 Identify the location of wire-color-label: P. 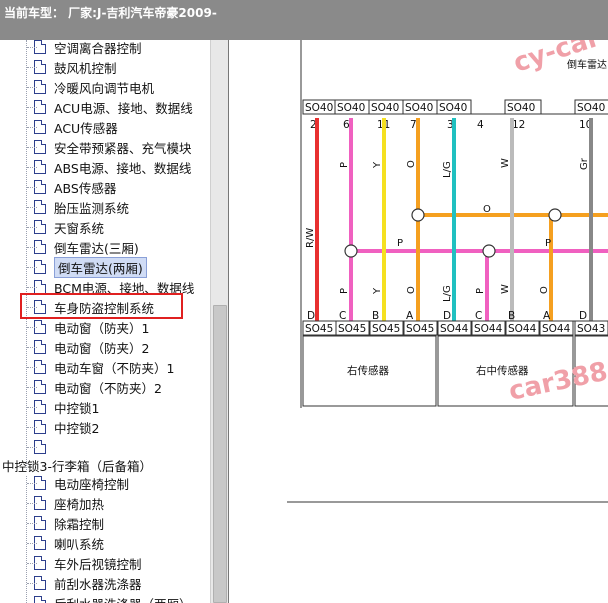
(344, 165).